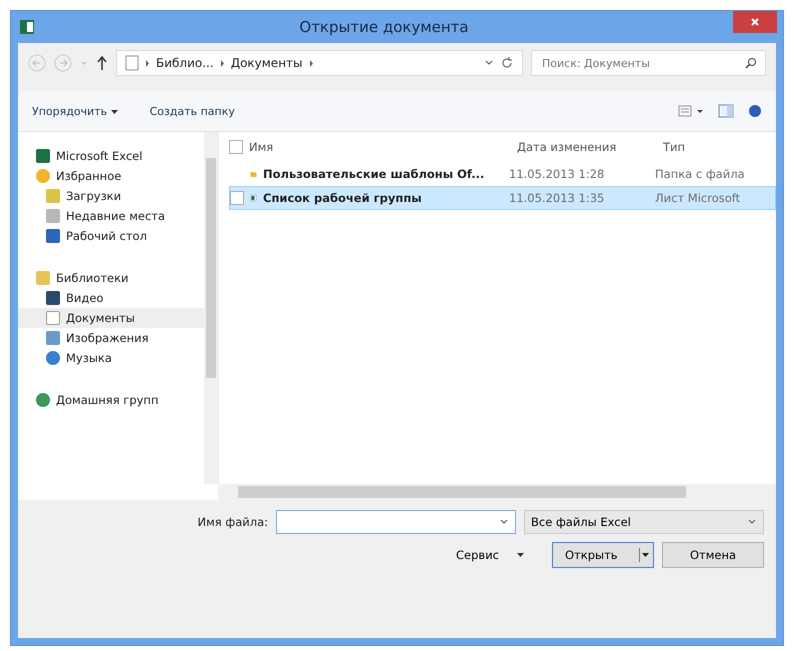 This screenshot has height=651, width=794. I want to click on sidebar-item: Библиотеки, so click(111, 278).